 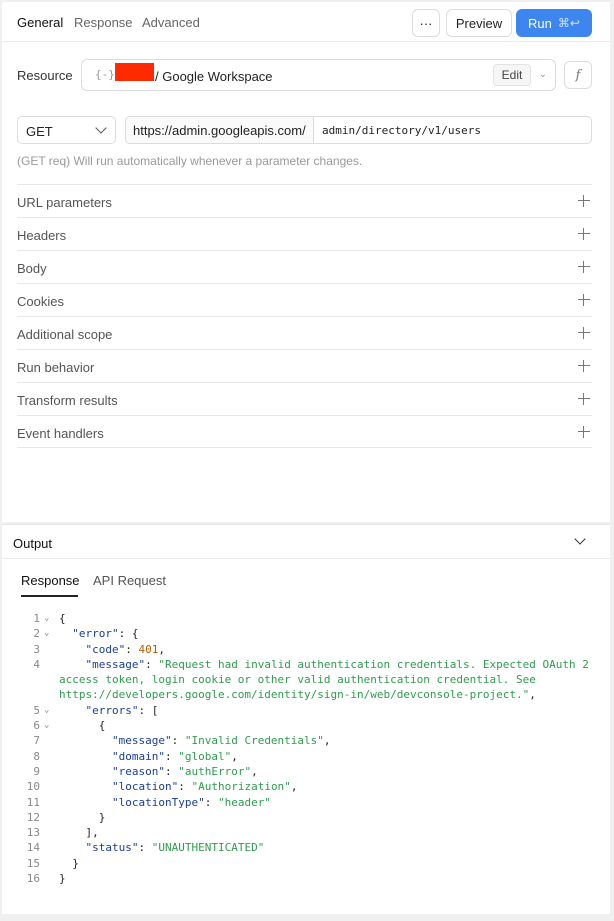 What do you see at coordinates (306, 847) in the screenshot?
I see `code-line: 14 "status": "UNAUTHENTICATED"` at bounding box center [306, 847].